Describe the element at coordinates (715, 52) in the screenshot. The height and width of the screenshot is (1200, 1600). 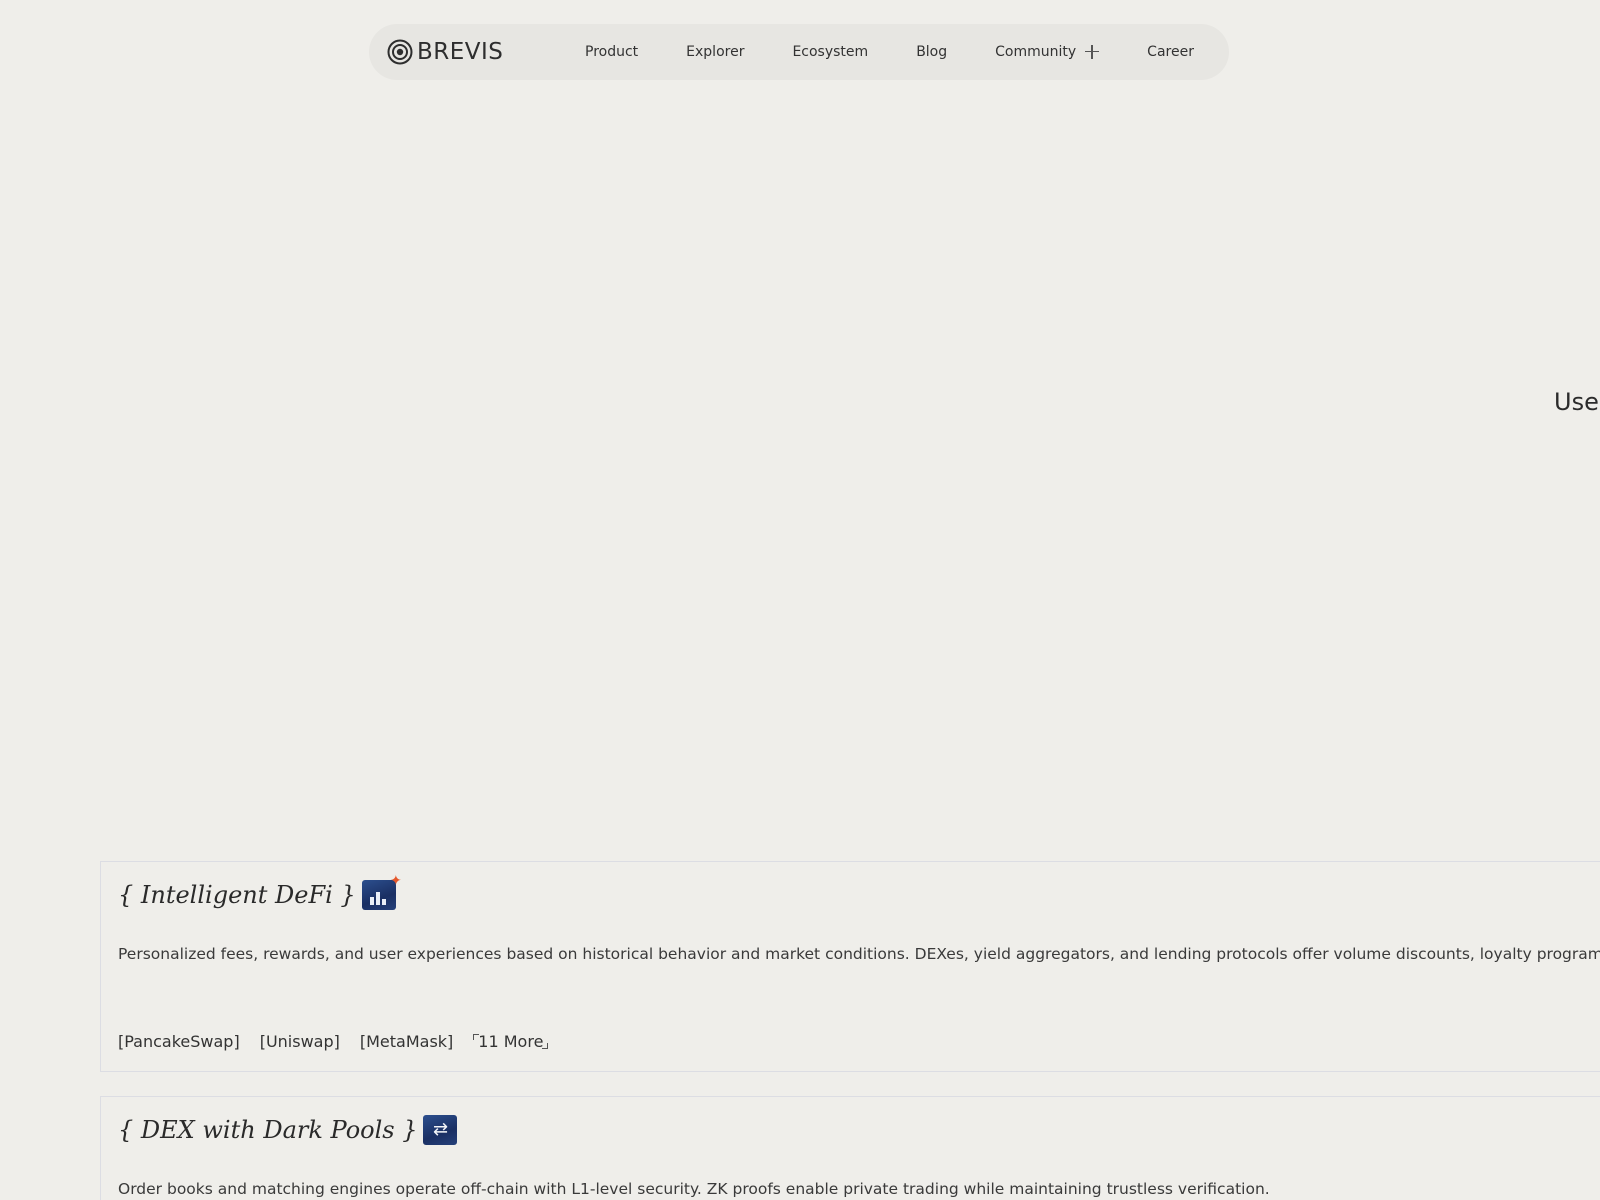
I see `nav-link-explorer: Explorer` at that location.